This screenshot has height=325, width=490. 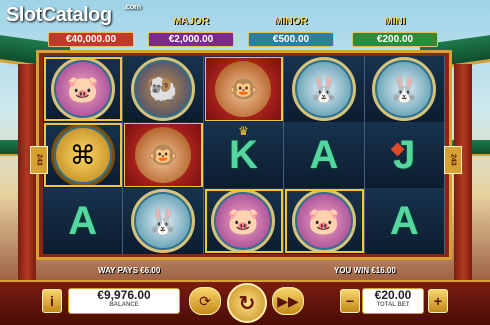 I want to click on balance-display: €9,976.00 BALANCE, so click(x=124, y=301).